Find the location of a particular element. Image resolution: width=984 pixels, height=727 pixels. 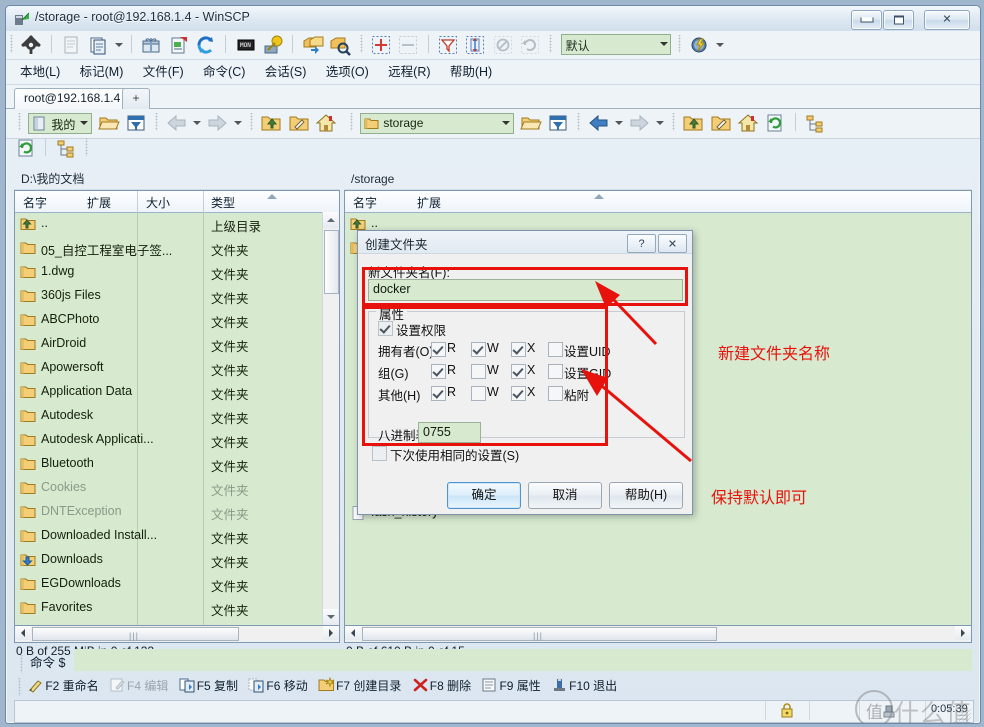

table-row: Cookies 文件夹 is located at coordinates (177, 488).